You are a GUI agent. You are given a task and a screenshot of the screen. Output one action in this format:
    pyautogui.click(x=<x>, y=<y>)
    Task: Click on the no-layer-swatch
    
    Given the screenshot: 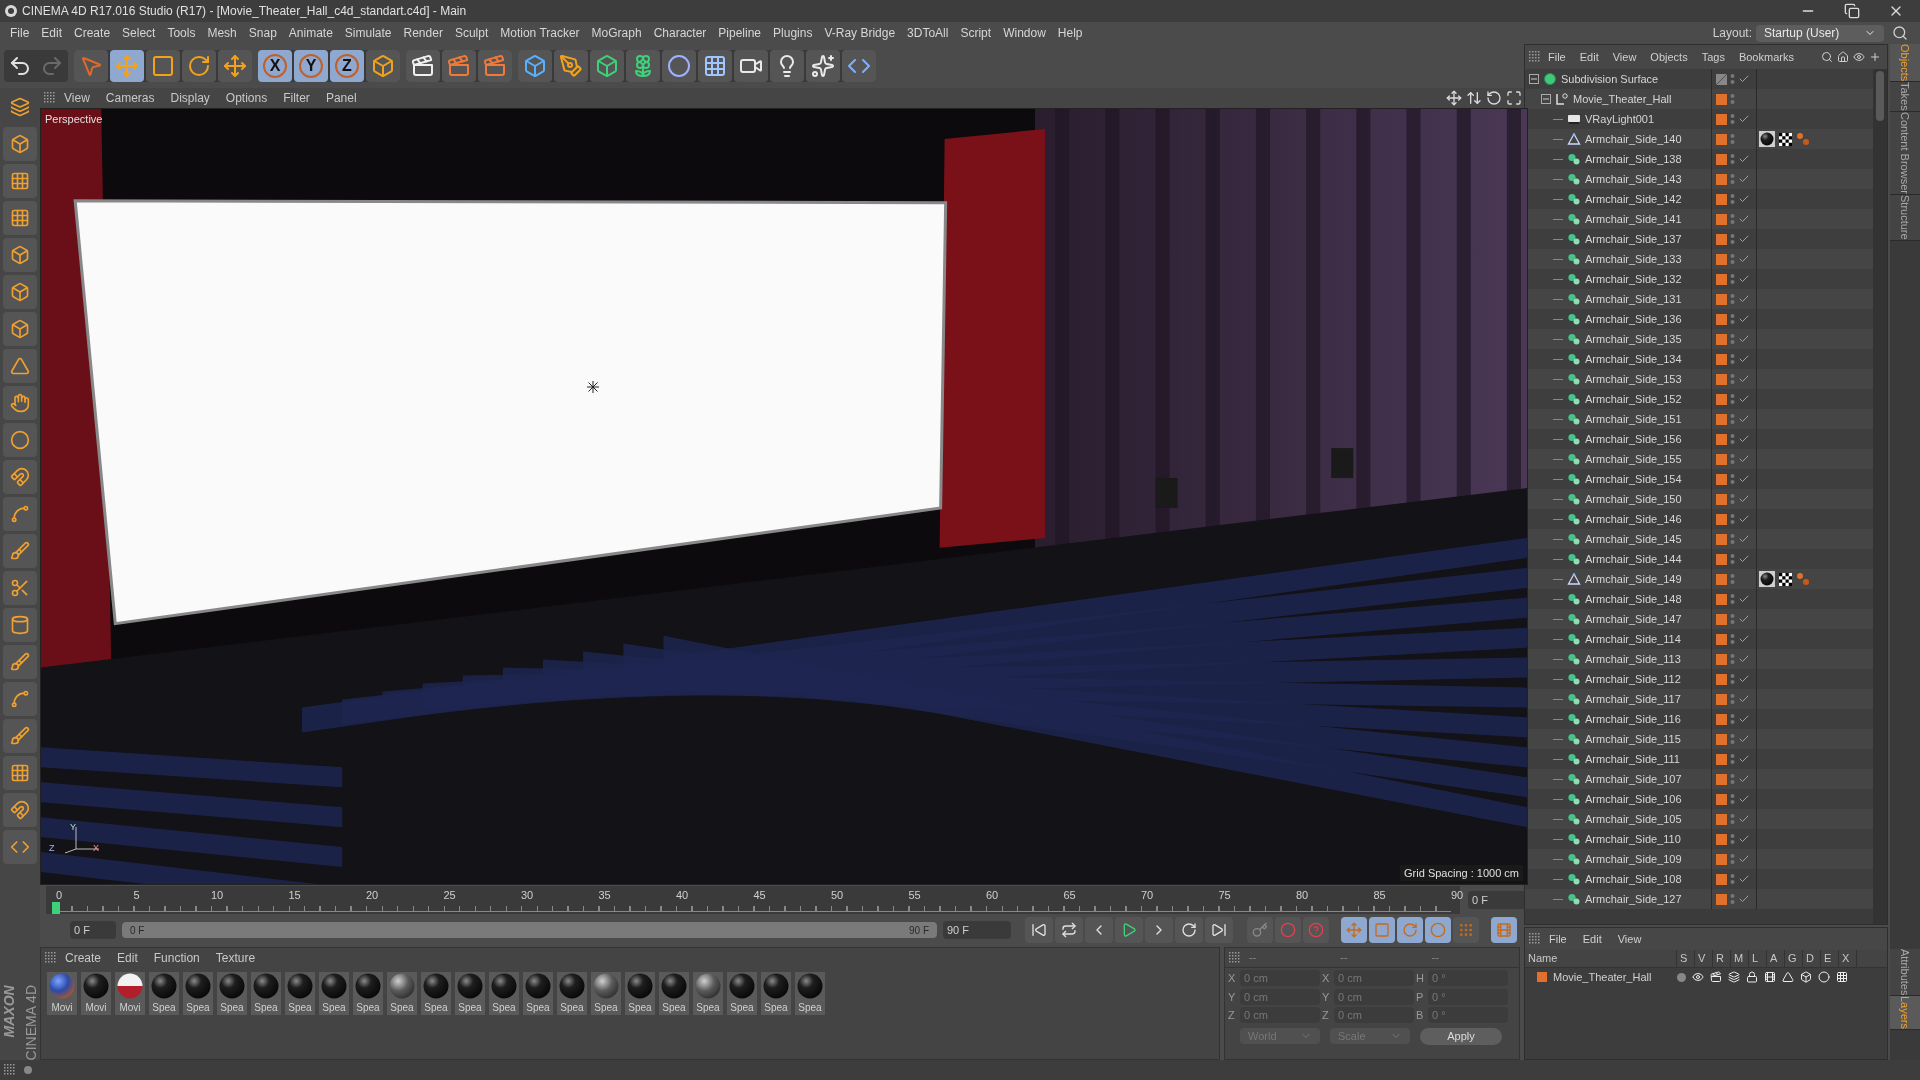 What is the action you would take?
    pyautogui.click(x=1721, y=79)
    